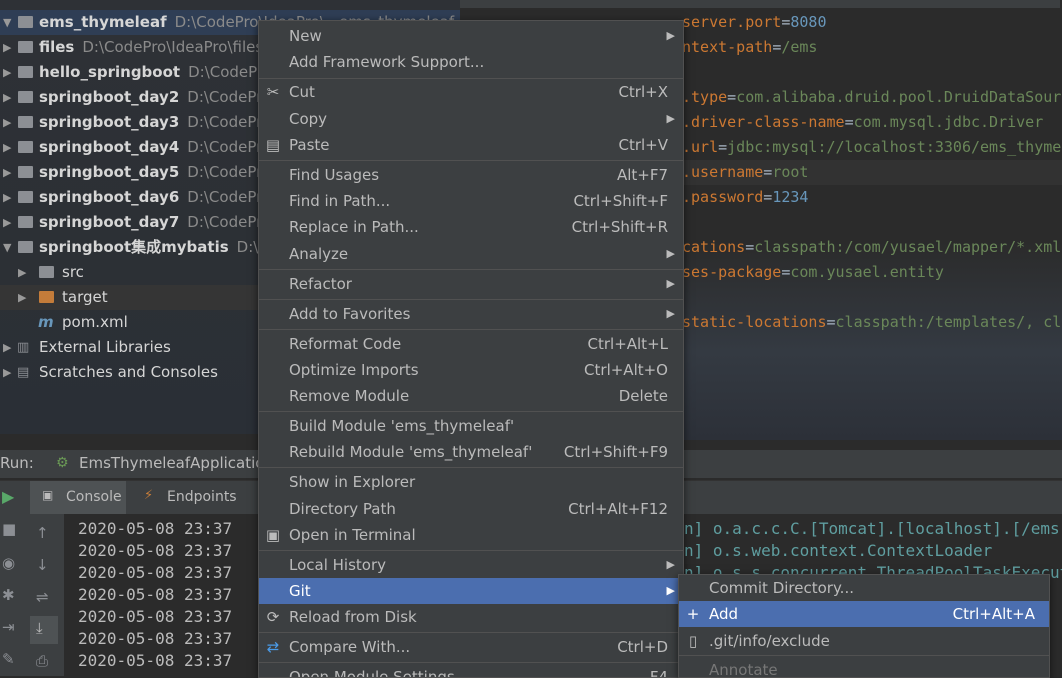 The width and height of the screenshot is (1062, 678). What do you see at coordinates (471, 284) in the screenshot?
I see `menu-item-refactor: Refactor ▶` at bounding box center [471, 284].